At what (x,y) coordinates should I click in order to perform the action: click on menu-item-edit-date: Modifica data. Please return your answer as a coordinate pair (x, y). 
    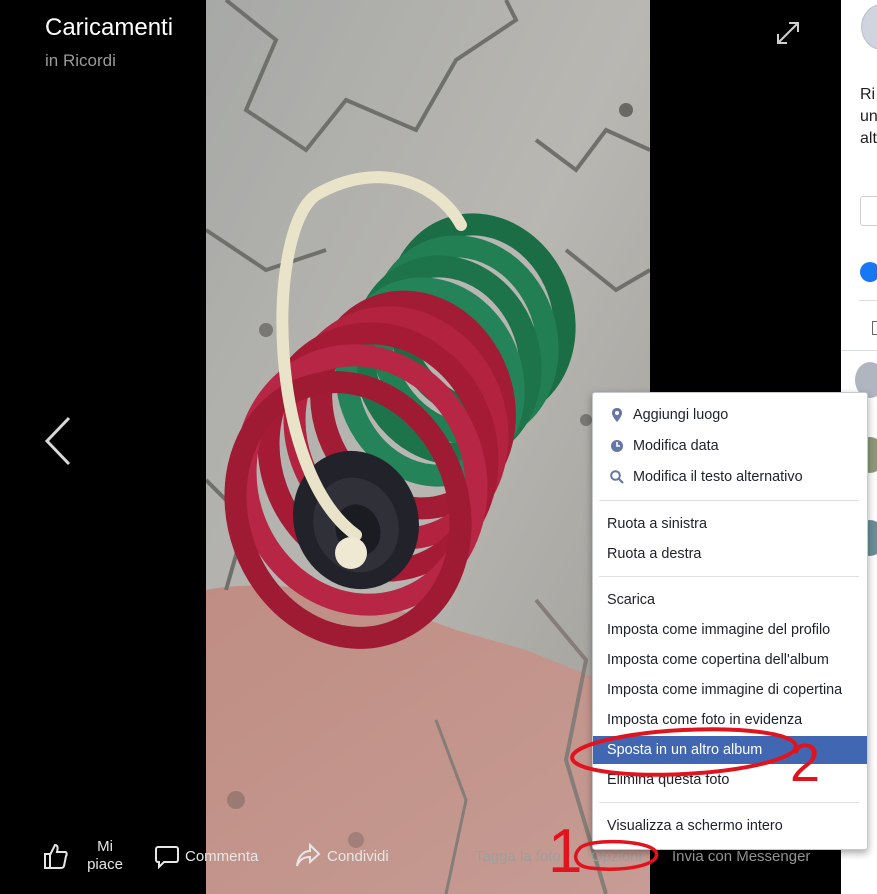
    Looking at the image, I should click on (730, 446).